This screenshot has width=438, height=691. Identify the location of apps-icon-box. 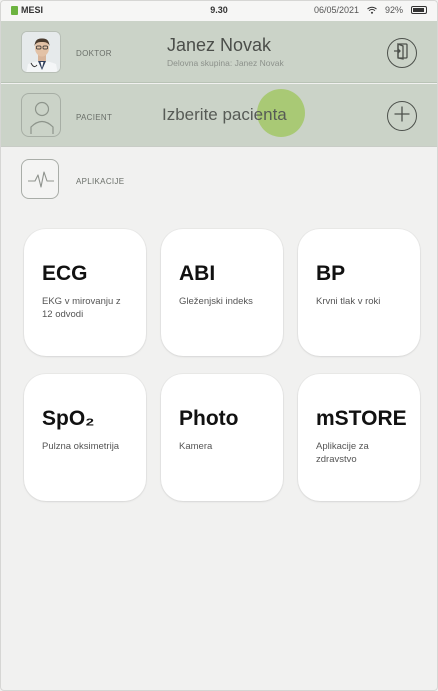
(40, 179).